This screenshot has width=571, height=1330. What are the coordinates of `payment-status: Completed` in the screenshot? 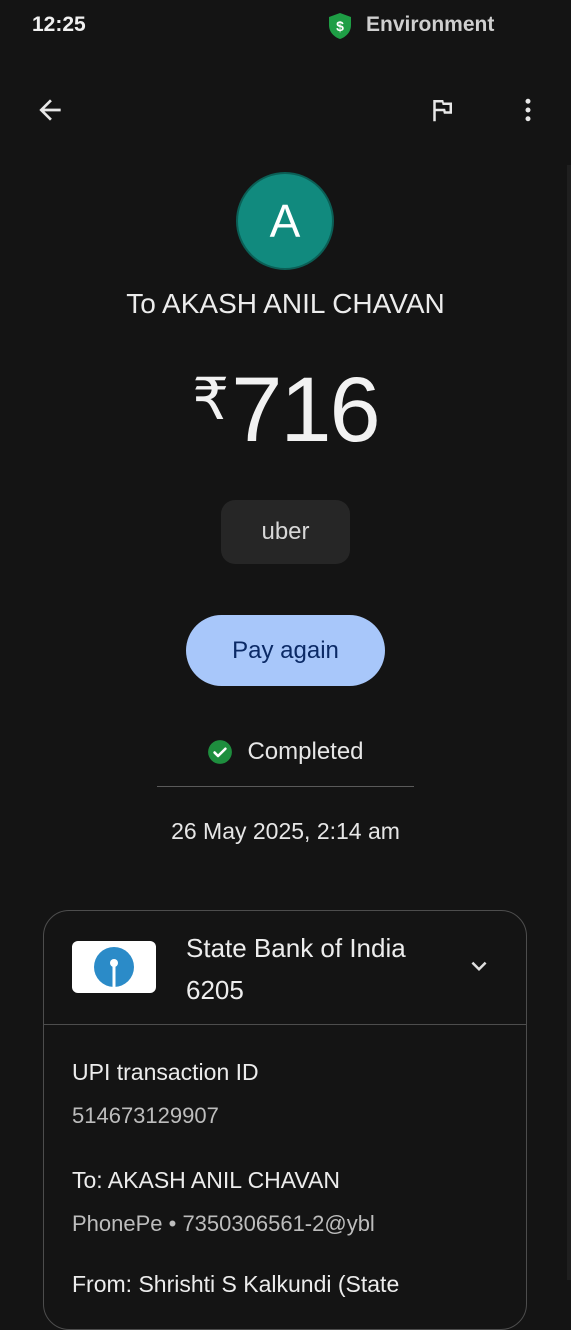 It's located at (285, 752).